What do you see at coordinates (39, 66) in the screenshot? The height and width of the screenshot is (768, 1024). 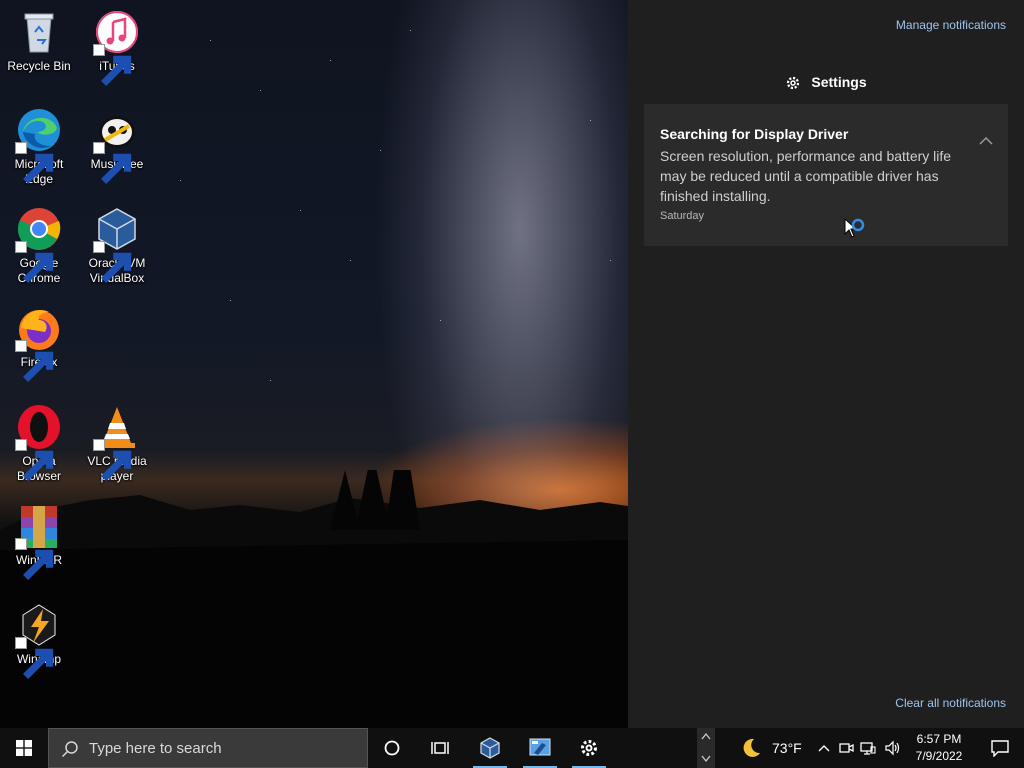 I see `desktop-icon-label: Recycle Bin` at bounding box center [39, 66].